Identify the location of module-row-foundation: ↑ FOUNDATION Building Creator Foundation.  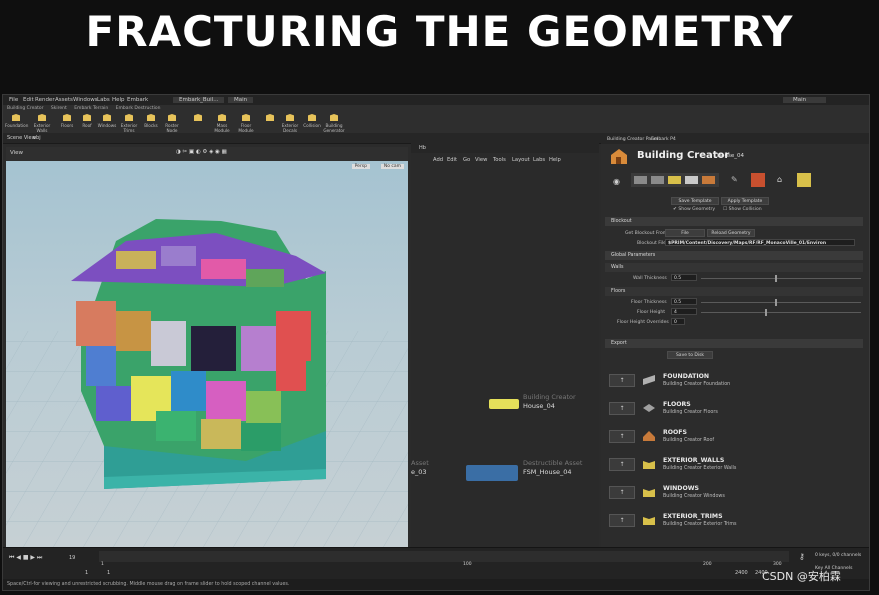
(734, 382).